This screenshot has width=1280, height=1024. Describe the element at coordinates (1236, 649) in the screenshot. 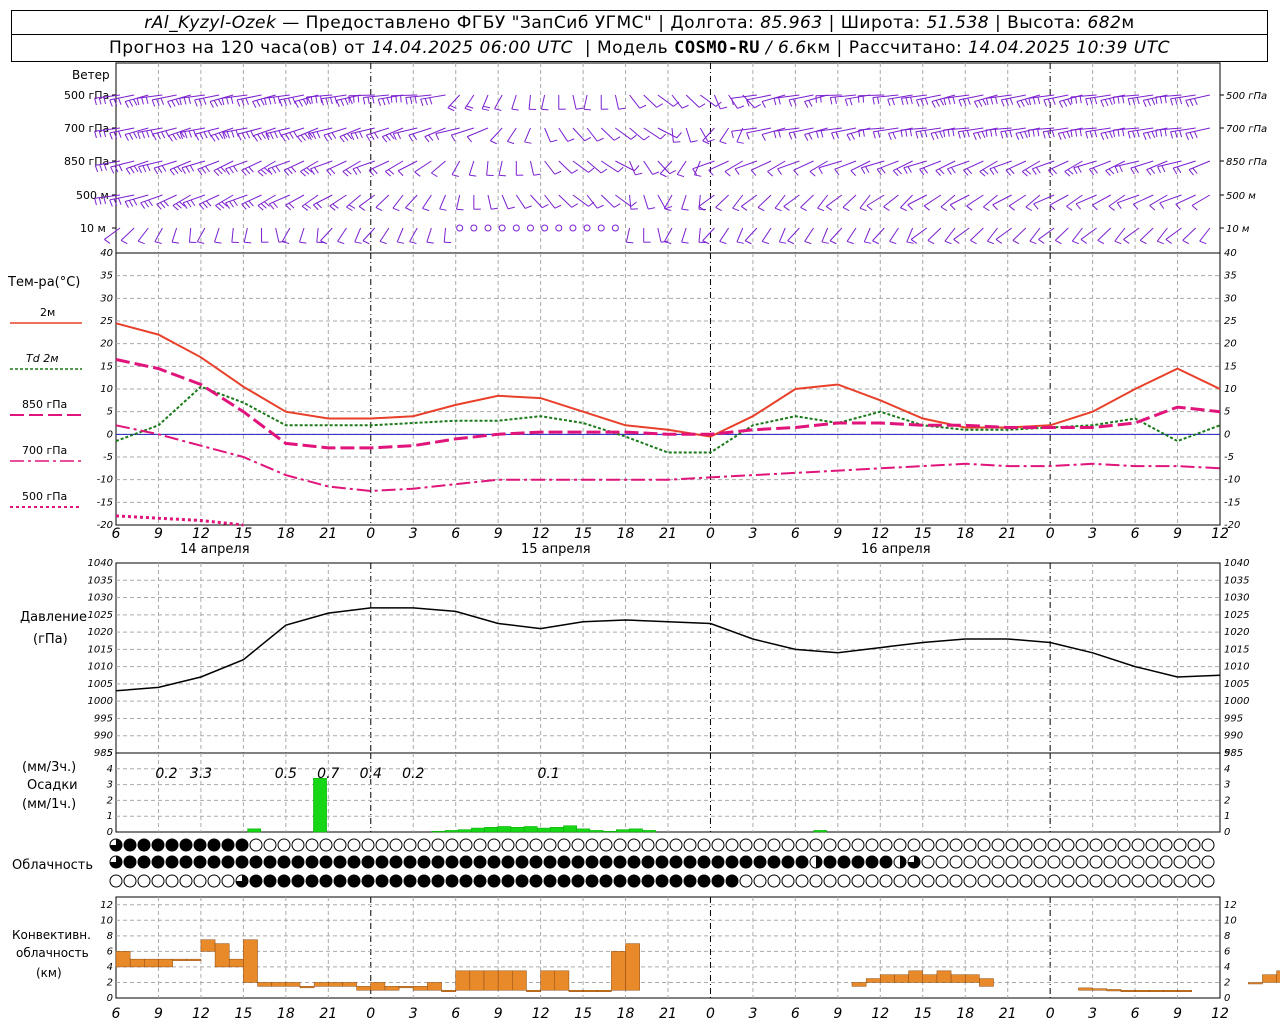

I see `pressure-y-tick-right: 1015` at that location.